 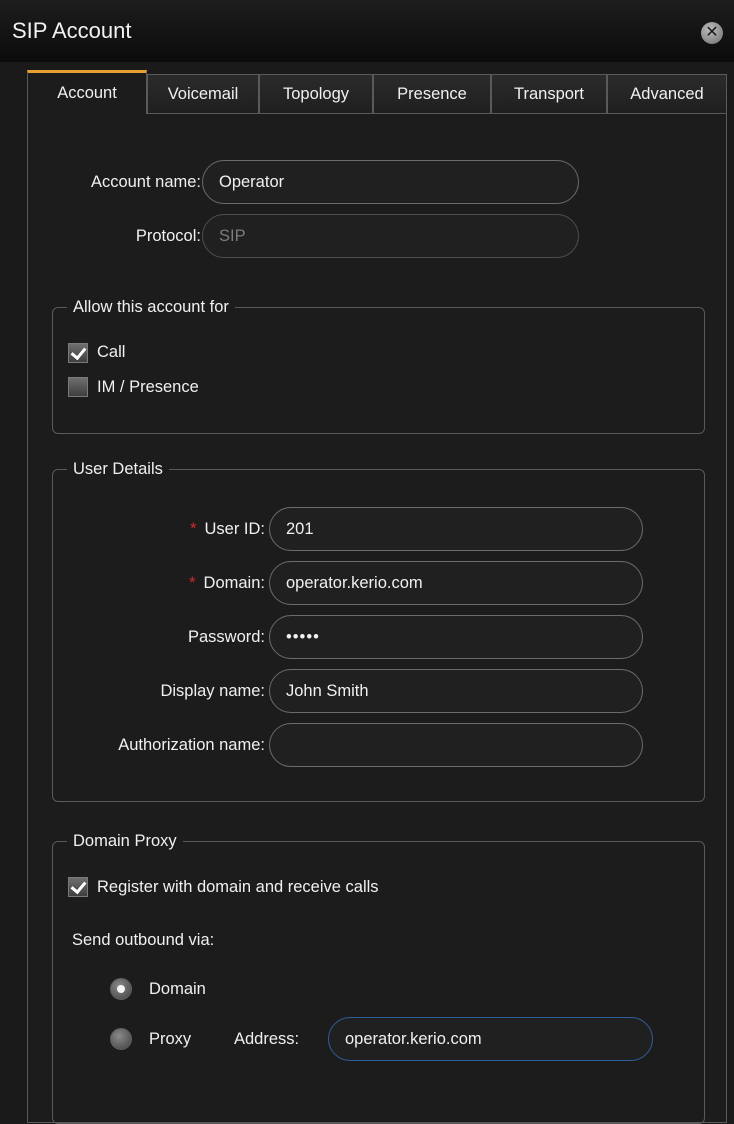 What do you see at coordinates (78, 887) in the screenshot?
I see `register-checkbox` at bounding box center [78, 887].